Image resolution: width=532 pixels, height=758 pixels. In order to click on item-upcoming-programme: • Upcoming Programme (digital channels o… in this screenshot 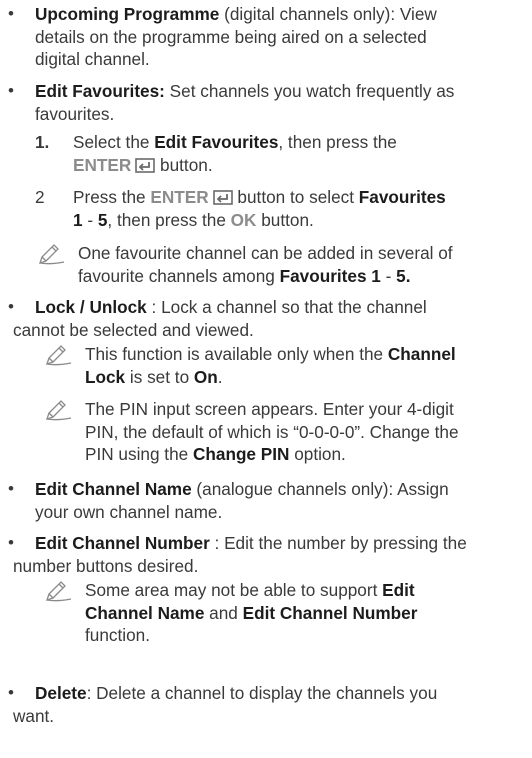, I will do `click(266, 37)`.